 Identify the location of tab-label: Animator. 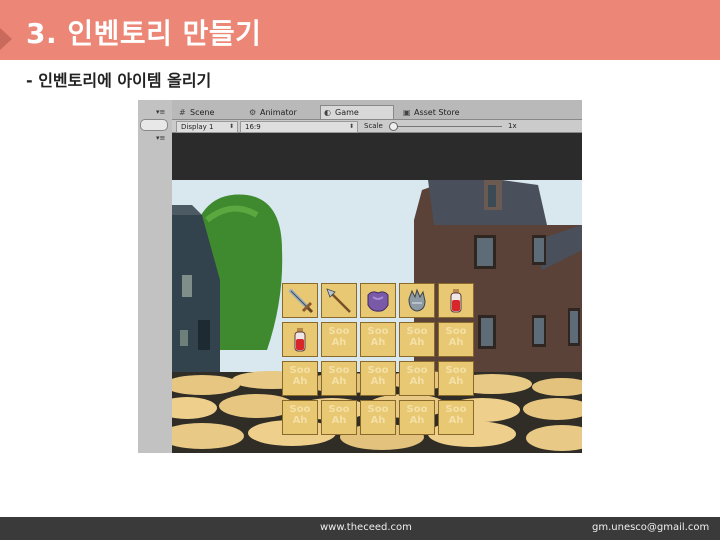
(278, 112).